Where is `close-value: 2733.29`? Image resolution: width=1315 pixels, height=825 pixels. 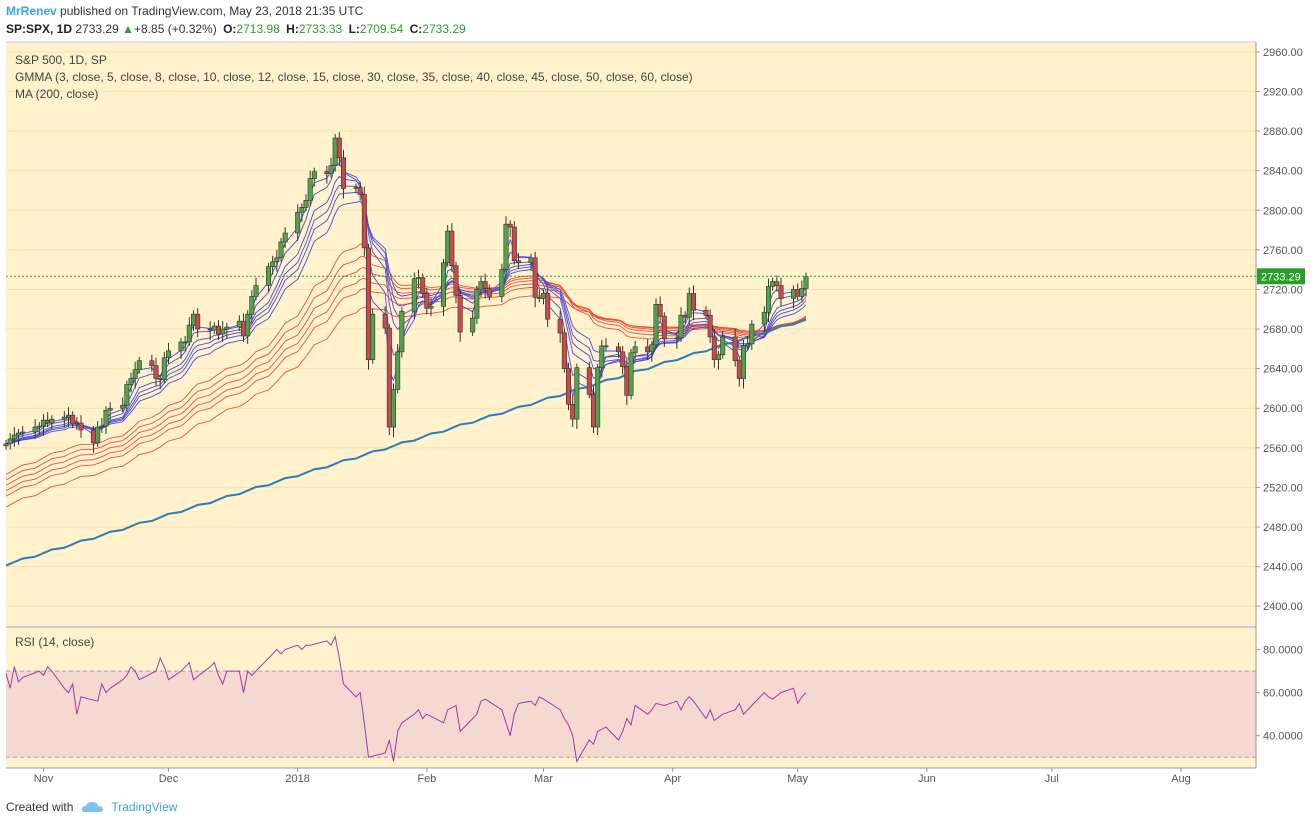
close-value: 2733.29 is located at coordinates (444, 29).